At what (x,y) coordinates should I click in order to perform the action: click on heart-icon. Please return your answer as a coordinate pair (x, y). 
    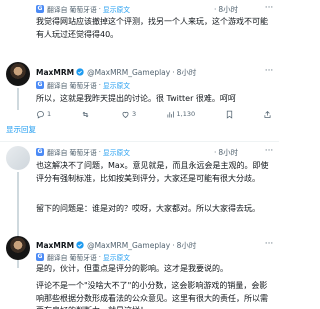
    Looking at the image, I should click on (125, 114).